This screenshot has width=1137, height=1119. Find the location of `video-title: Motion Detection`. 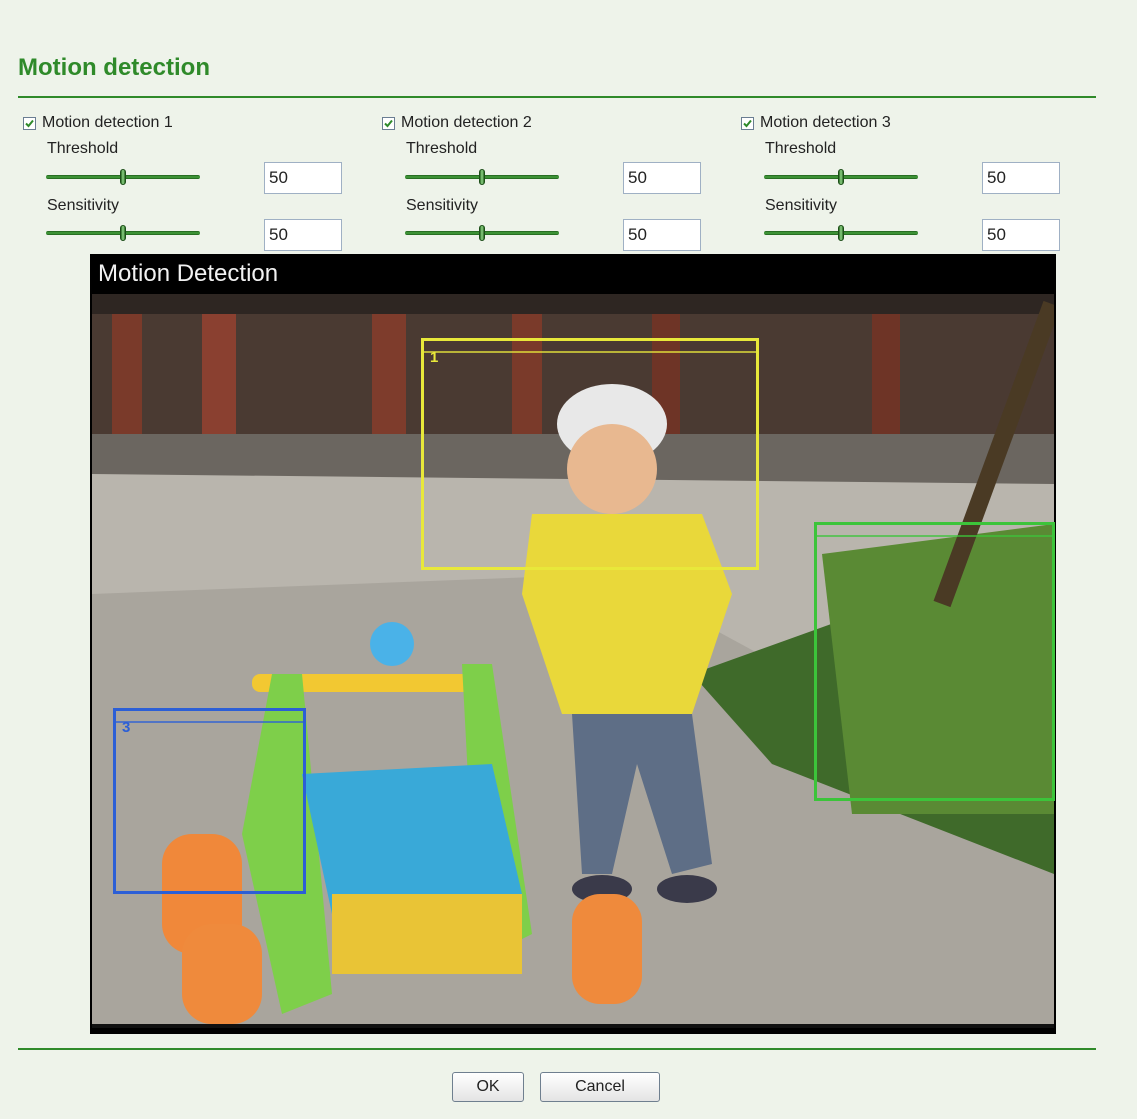

video-title: Motion Detection is located at coordinates (188, 273).